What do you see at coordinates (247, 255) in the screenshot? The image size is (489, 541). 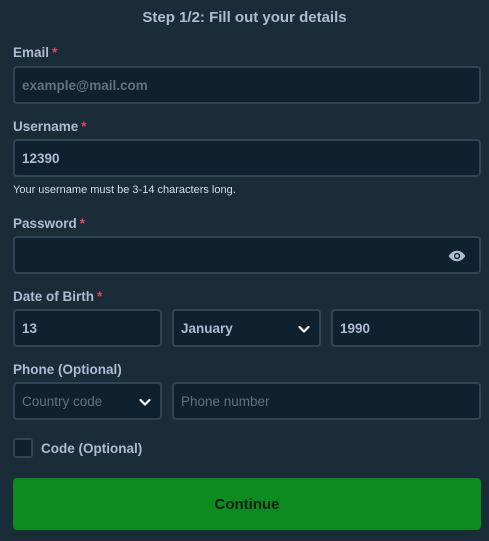 I see `password-field` at bounding box center [247, 255].